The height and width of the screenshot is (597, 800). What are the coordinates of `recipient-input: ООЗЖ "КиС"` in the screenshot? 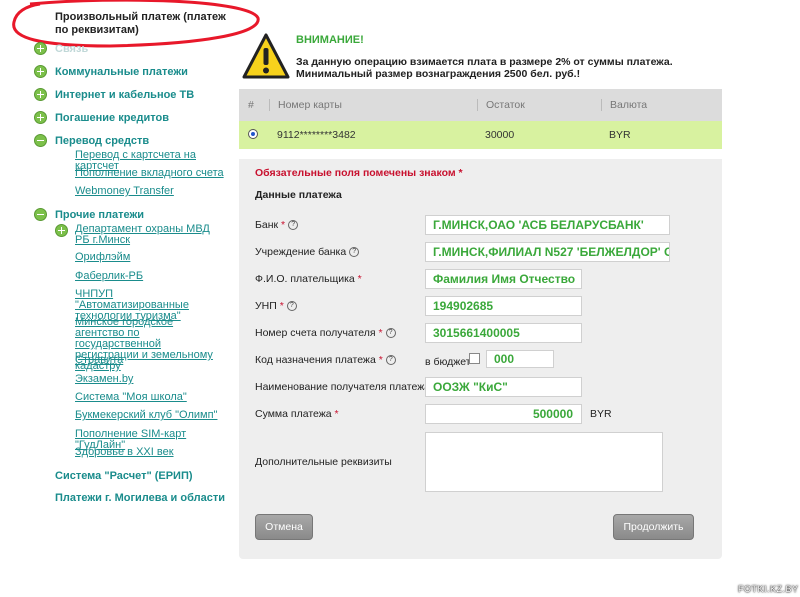 It's located at (503, 387).